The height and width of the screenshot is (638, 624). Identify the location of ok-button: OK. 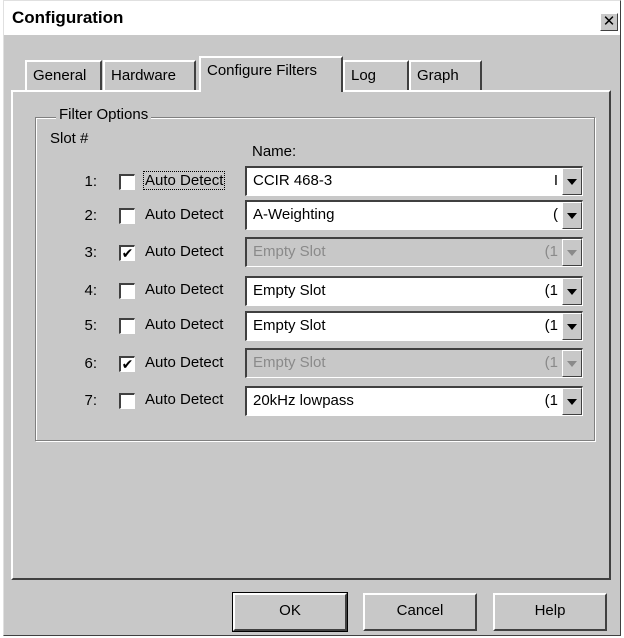
(290, 612).